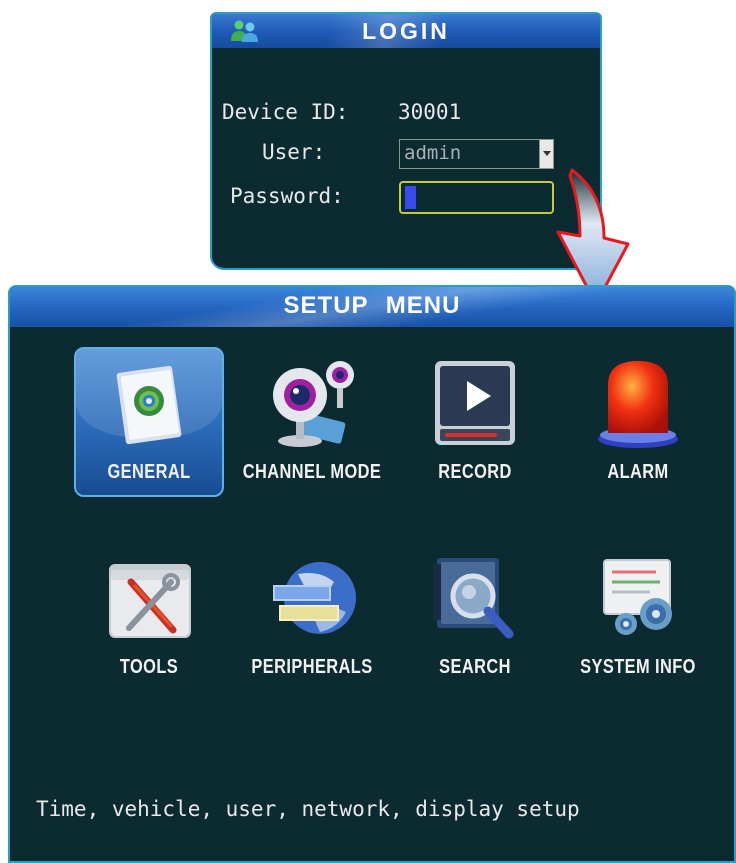 This screenshot has width=736, height=863. Describe the element at coordinates (149, 405) in the screenshot. I see `general-settings-icon` at that location.